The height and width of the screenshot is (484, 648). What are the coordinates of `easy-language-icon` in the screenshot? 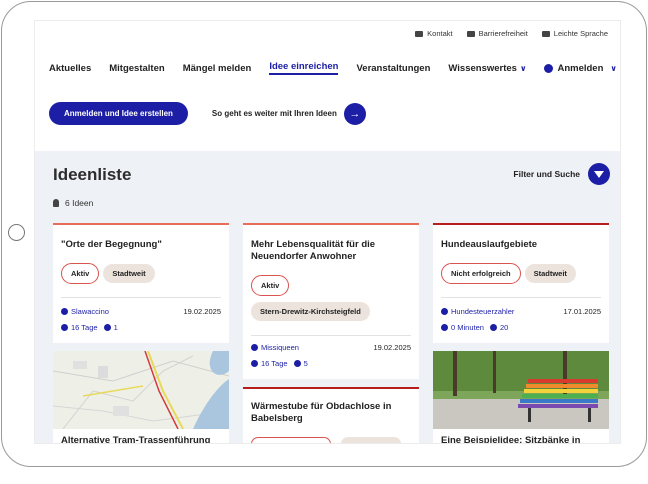 It's located at (545, 34).